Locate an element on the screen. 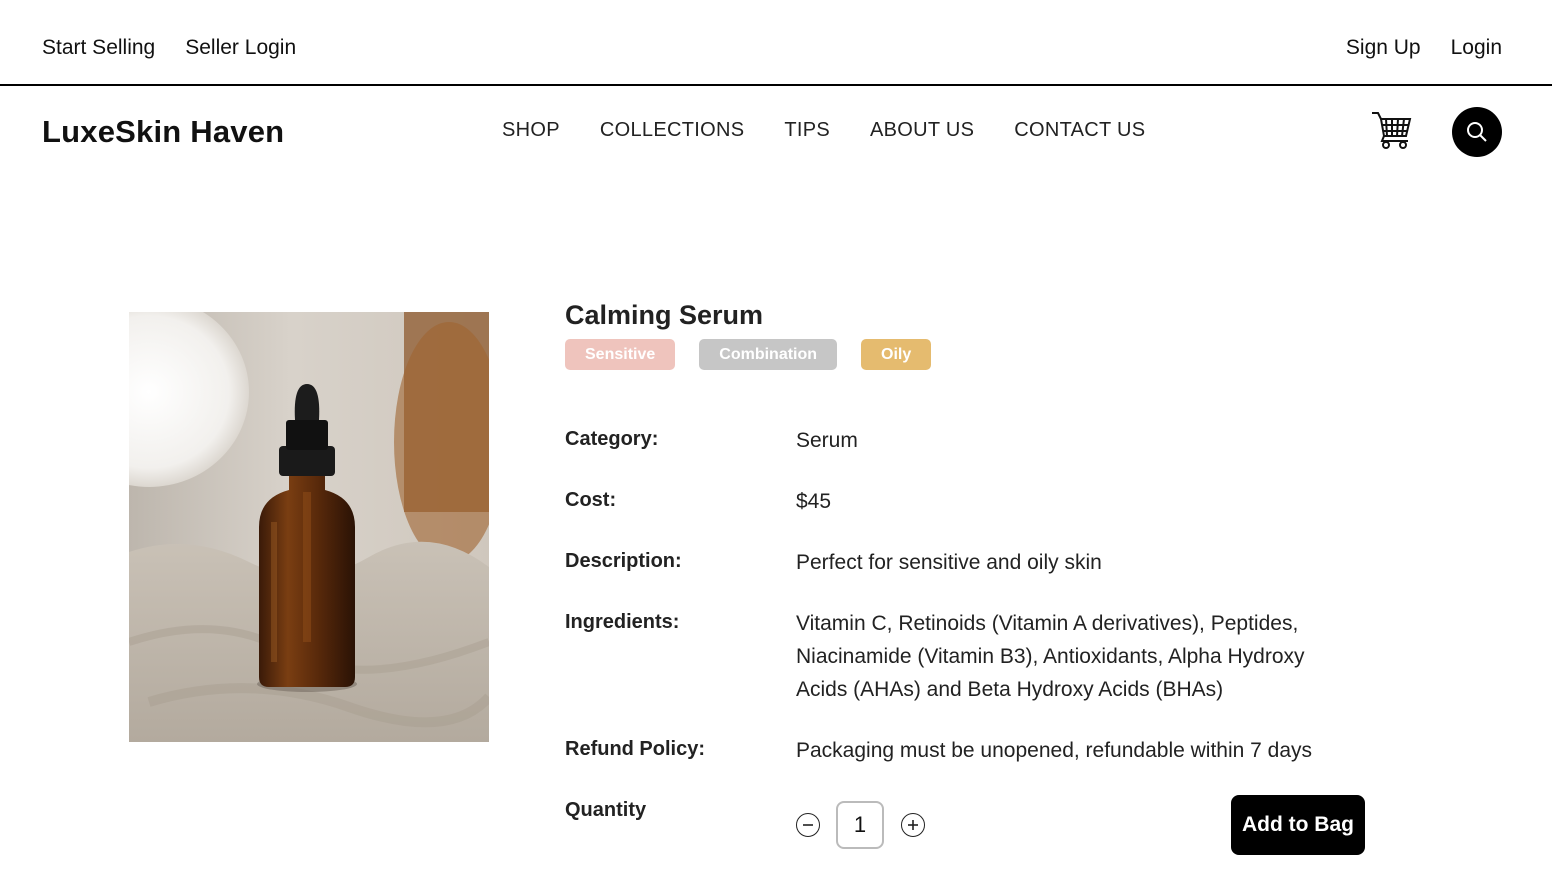 Image resolution: width=1552 pixels, height=888 pixels. cost-value: $45 is located at coordinates (814, 501).